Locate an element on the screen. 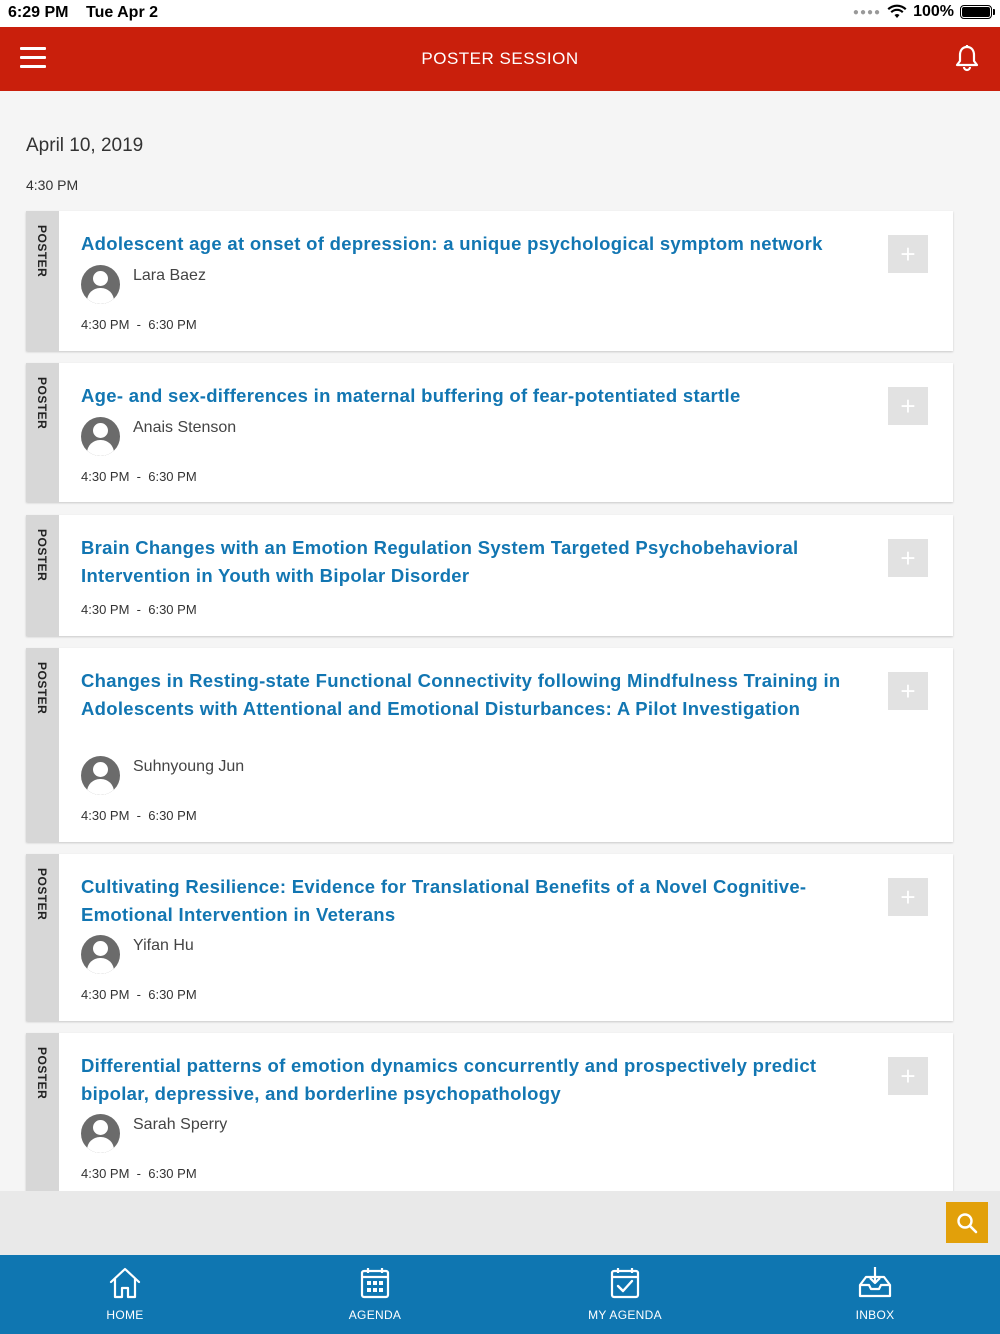  calendar-icon is located at coordinates (375, 1283).